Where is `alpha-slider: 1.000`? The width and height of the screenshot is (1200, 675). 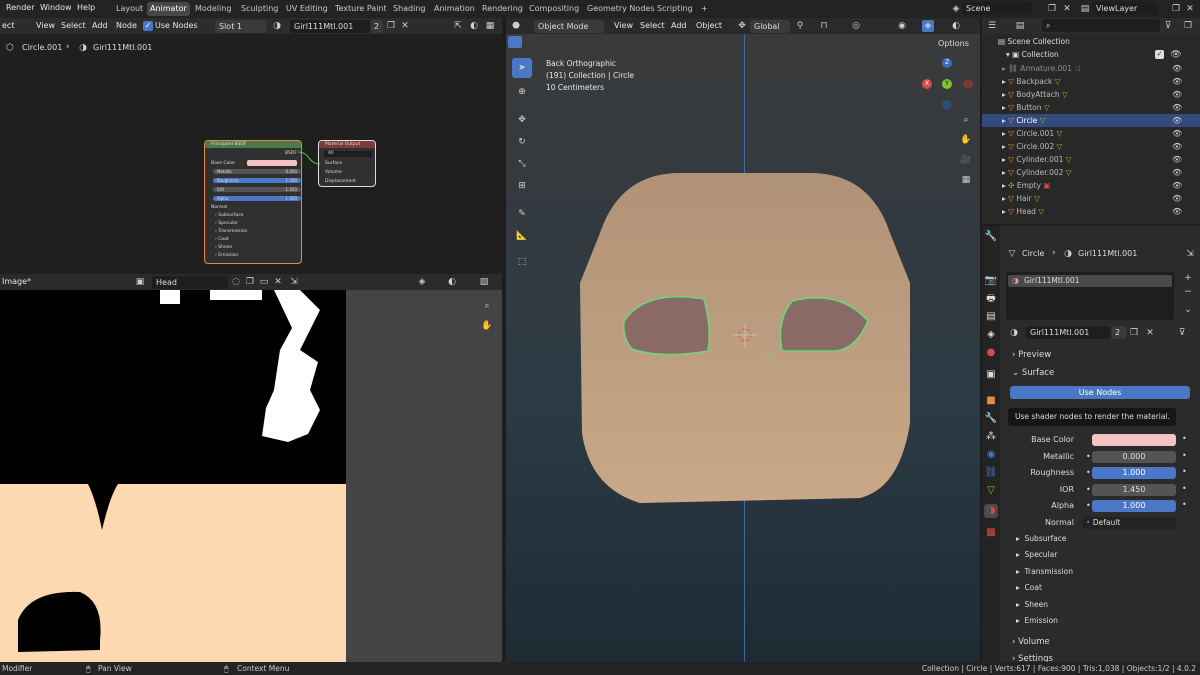
alpha-slider: 1.000 is located at coordinates (1134, 506).